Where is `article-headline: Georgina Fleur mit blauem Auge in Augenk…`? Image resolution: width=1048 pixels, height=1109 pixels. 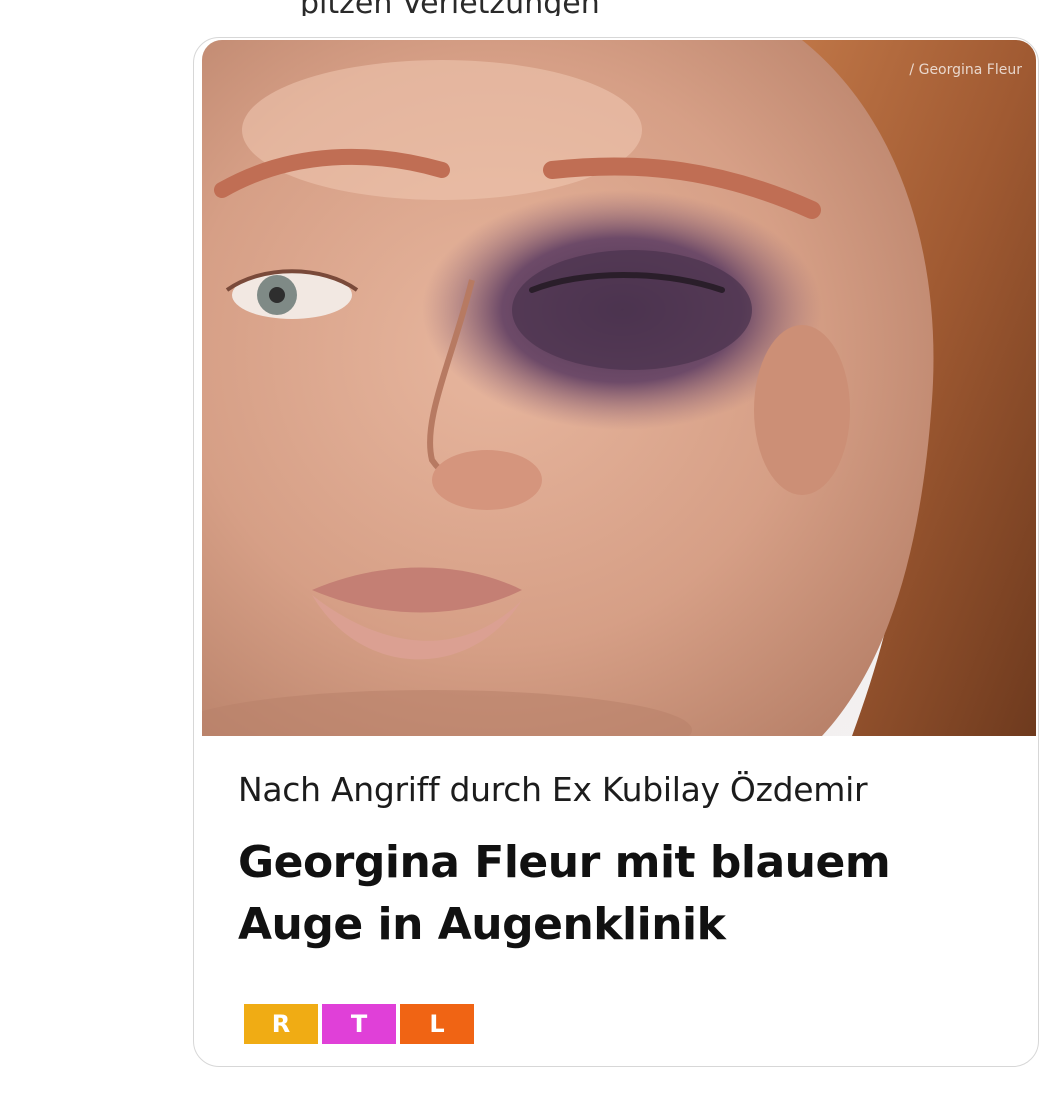
article-headline: Georgina Fleur mit blauem Auge in Augenk… is located at coordinates (618, 894).